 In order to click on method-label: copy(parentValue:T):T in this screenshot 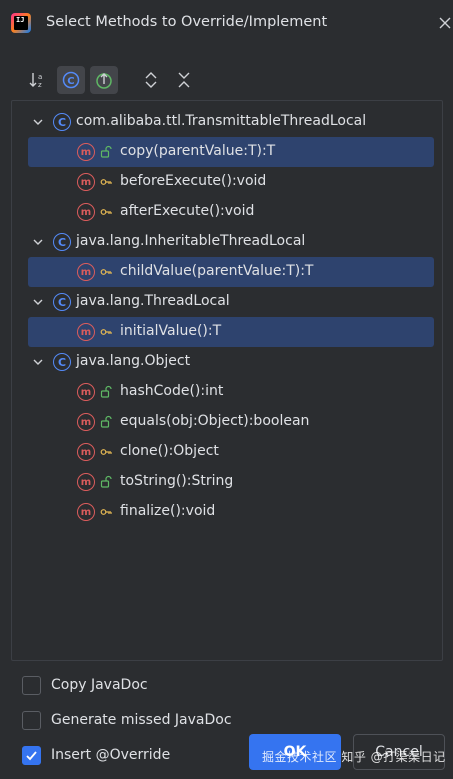, I will do `click(198, 151)`.